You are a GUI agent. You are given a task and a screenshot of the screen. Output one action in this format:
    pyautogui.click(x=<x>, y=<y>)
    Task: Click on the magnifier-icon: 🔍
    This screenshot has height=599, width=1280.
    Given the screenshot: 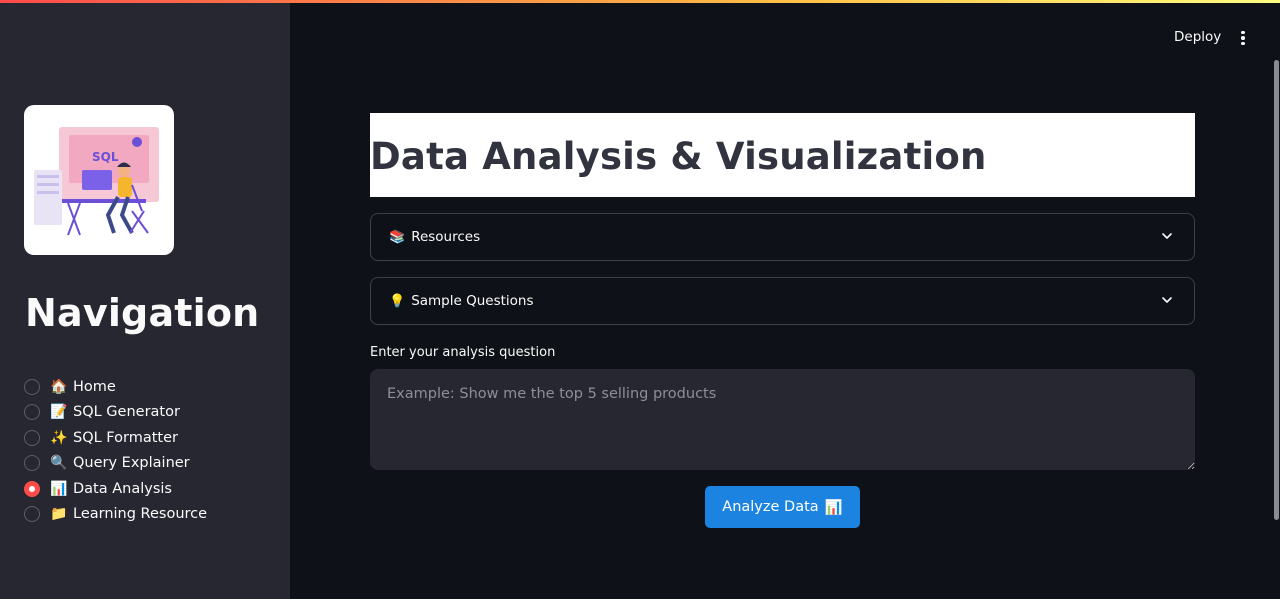 What is the action you would take?
    pyautogui.click(x=59, y=463)
    